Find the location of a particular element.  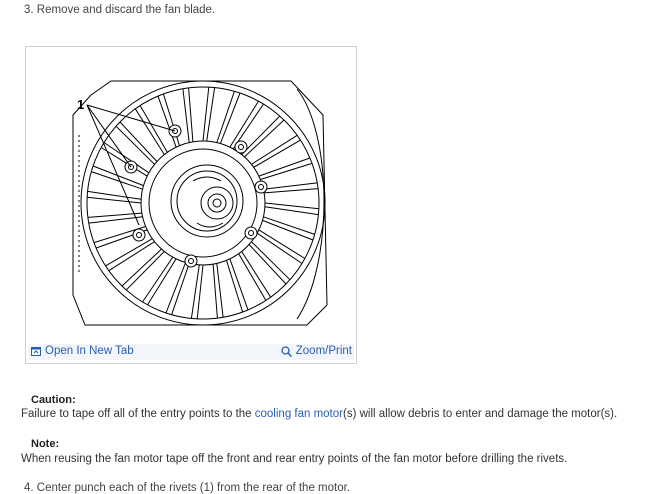

step-3-text: 3. Remove and discard the fan blade. is located at coordinates (120, 10).